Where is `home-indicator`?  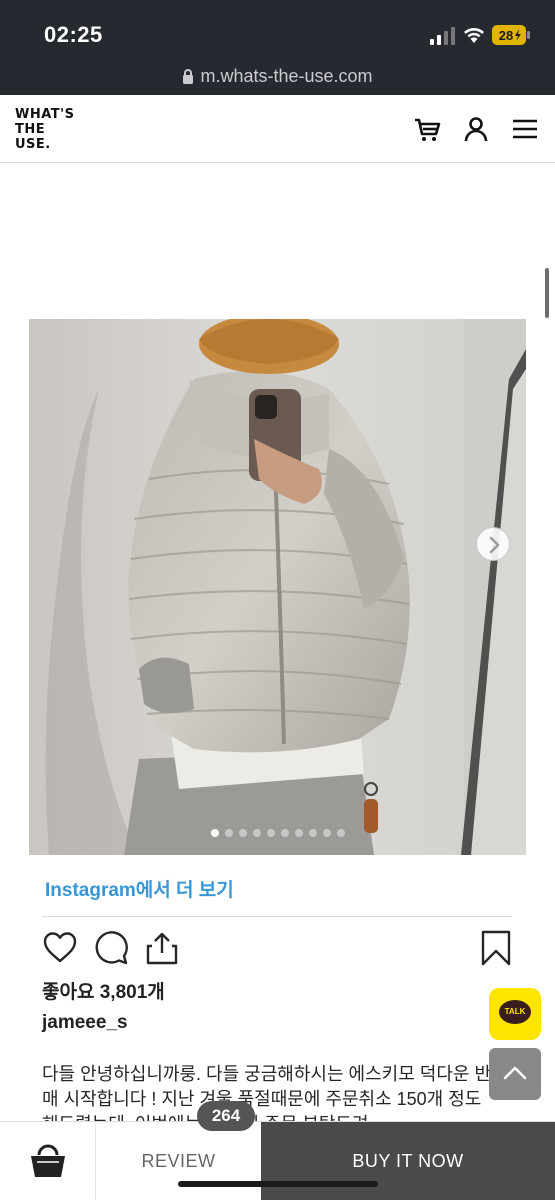
home-indicator is located at coordinates (278, 1184).